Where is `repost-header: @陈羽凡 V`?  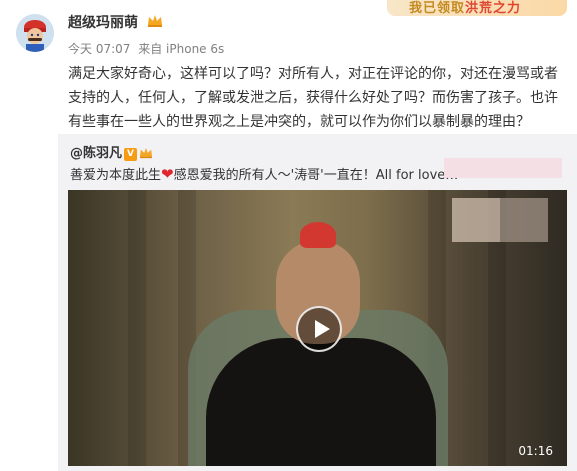
repost-header: @陈羽凡 V is located at coordinates (111, 151).